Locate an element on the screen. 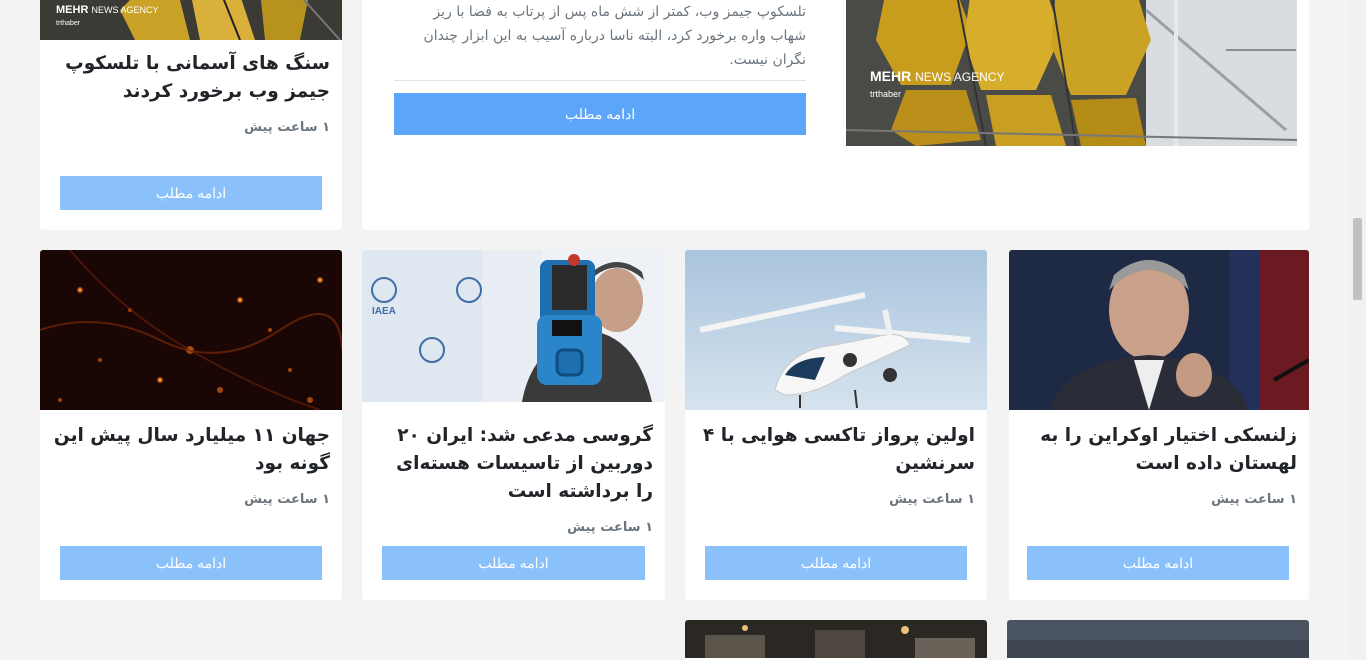 This screenshot has height=660, width=1366. card-image: IAEA is located at coordinates (513, 326).